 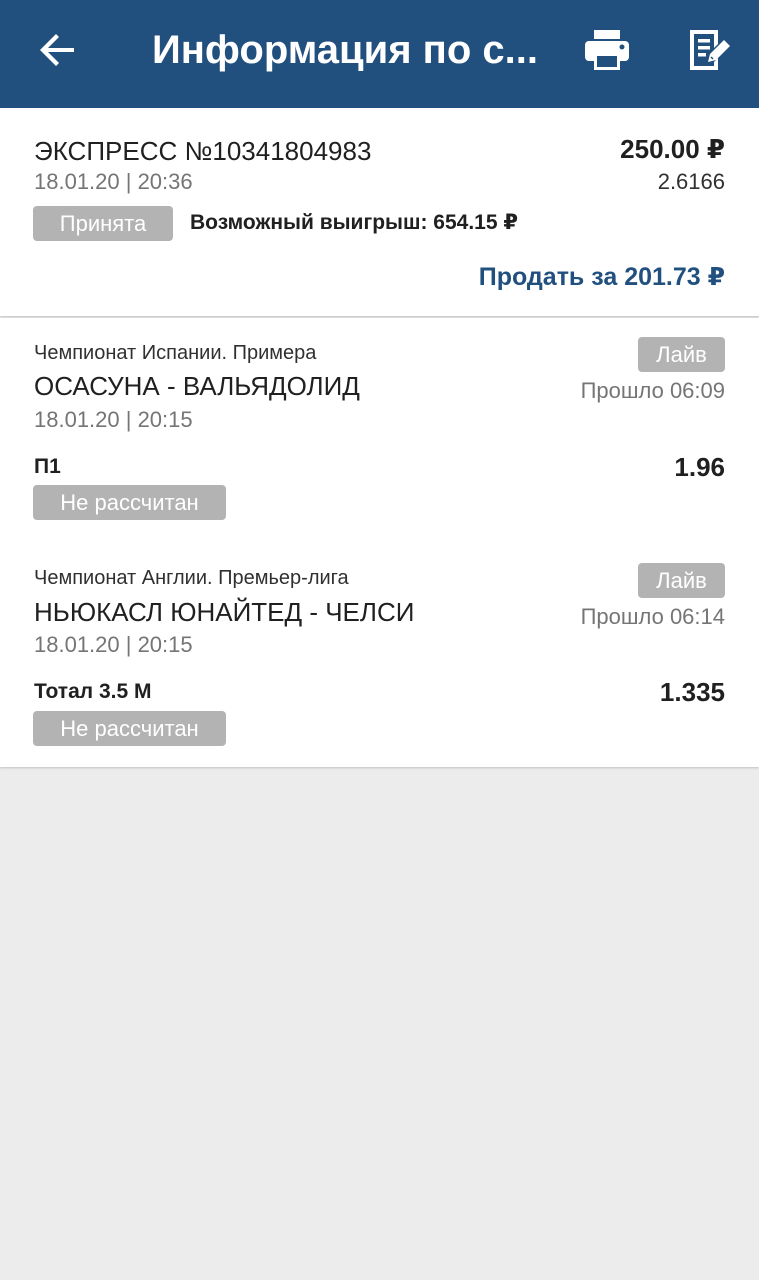 I want to click on event-odds: 1.335, so click(x=692, y=692).